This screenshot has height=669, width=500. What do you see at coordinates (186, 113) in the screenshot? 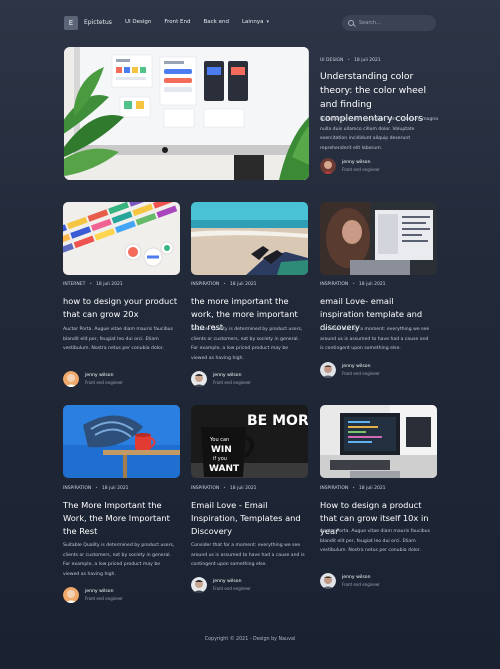
I see `featured-image` at bounding box center [186, 113].